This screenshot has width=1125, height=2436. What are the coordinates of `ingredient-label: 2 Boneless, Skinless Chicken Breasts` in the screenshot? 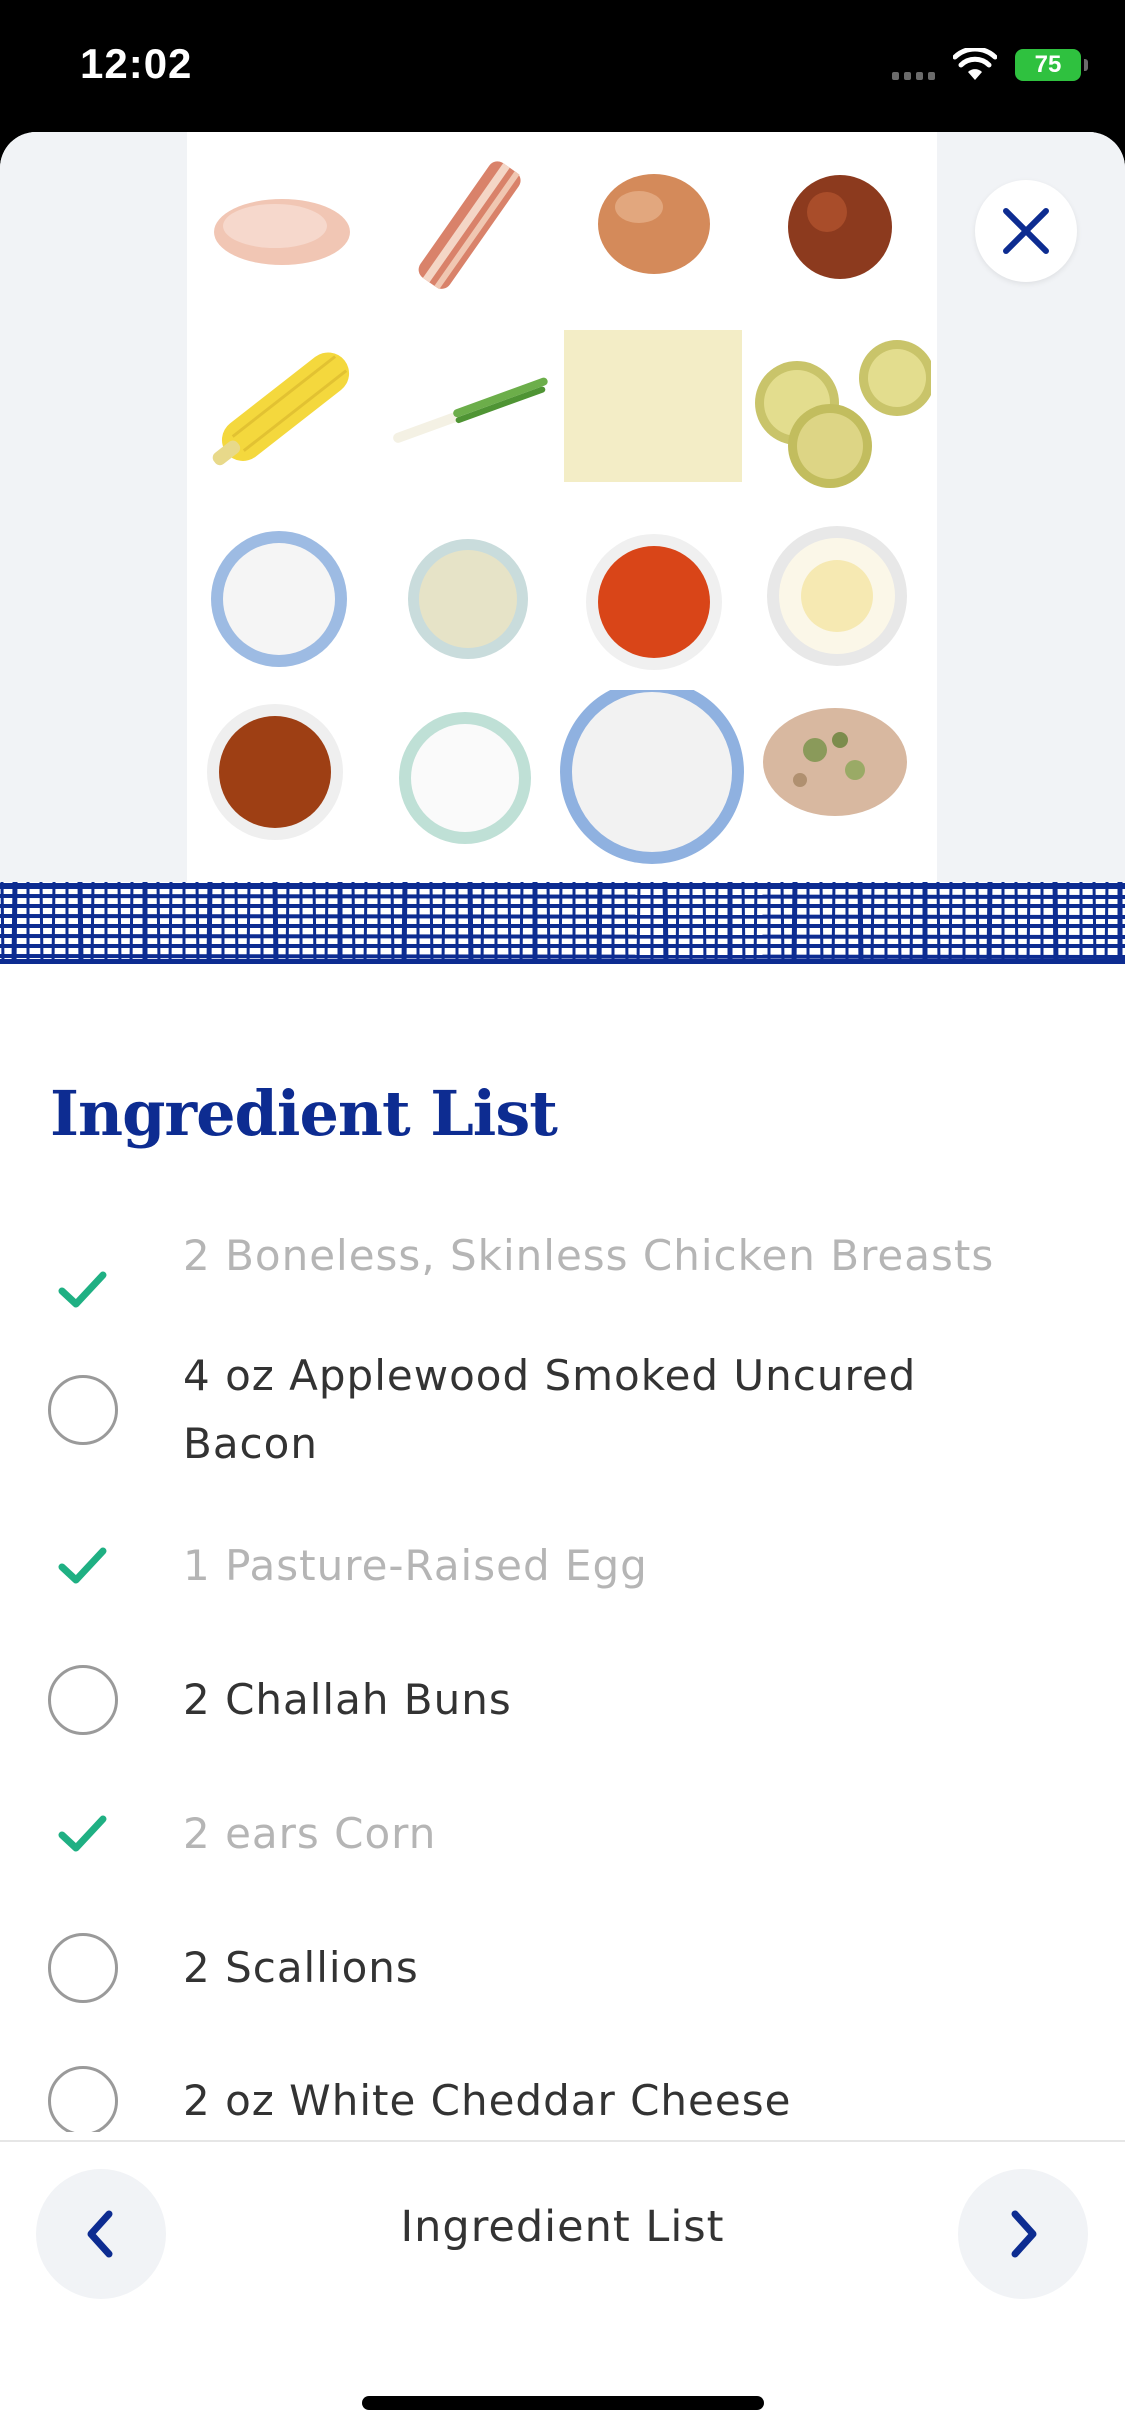 It's located at (589, 1255).